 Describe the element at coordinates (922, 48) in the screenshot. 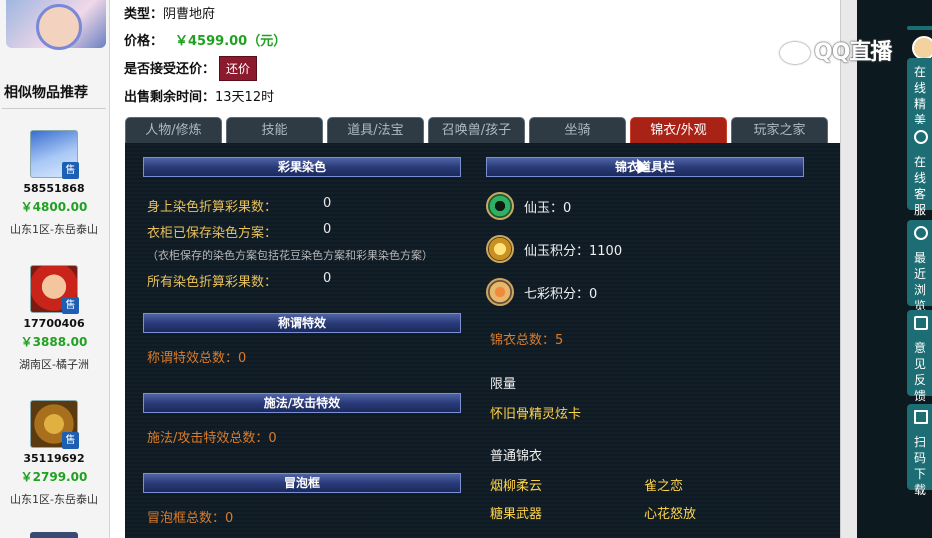

I see `user-avatar` at that location.